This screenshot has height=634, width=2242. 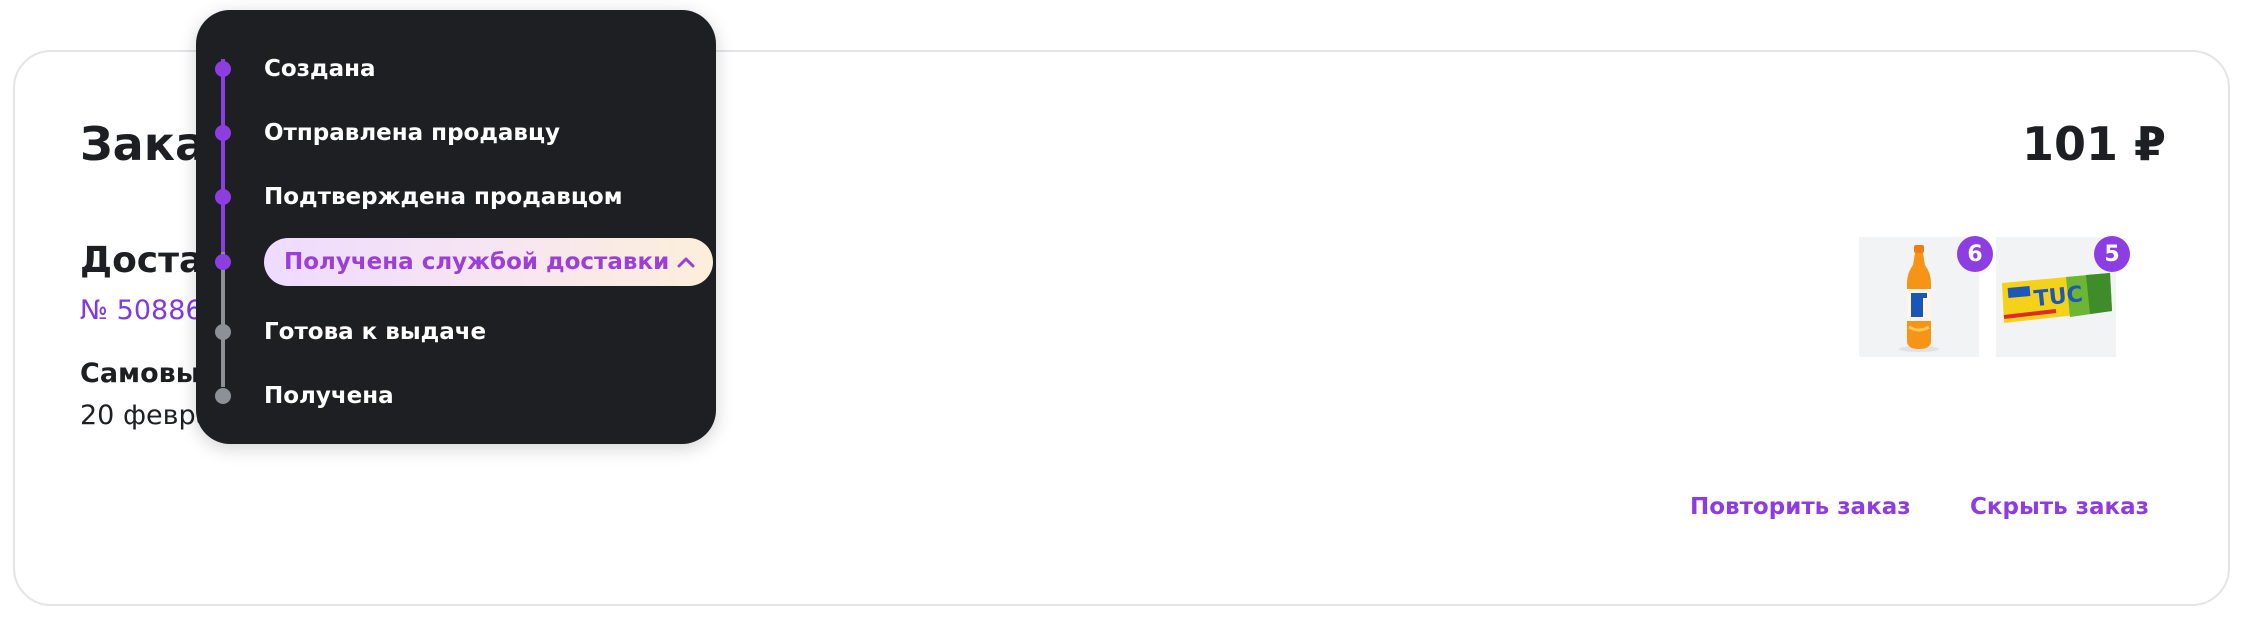 What do you see at coordinates (141, 310) in the screenshot?
I see `delivery-number-link: № 50886` at bounding box center [141, 310].